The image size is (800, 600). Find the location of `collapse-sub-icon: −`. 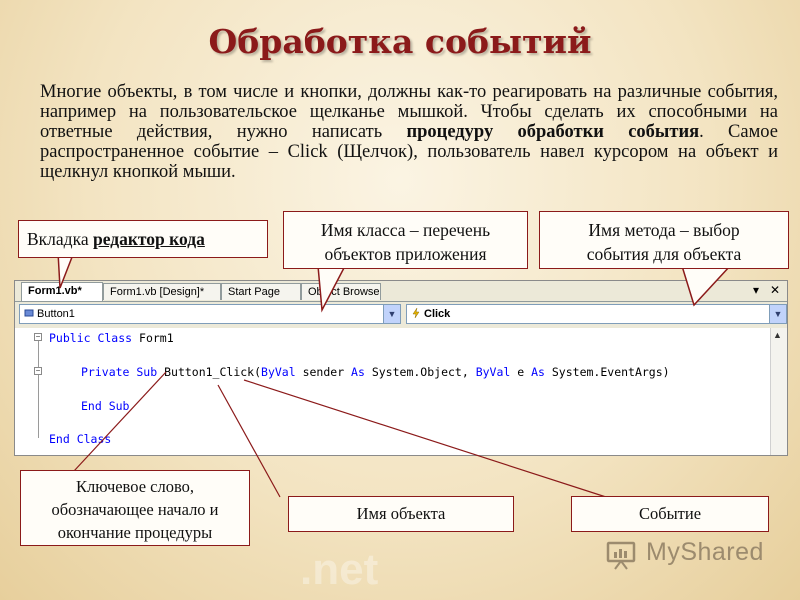

collapse-sub-icon: − is located at coordinates (38, 371).